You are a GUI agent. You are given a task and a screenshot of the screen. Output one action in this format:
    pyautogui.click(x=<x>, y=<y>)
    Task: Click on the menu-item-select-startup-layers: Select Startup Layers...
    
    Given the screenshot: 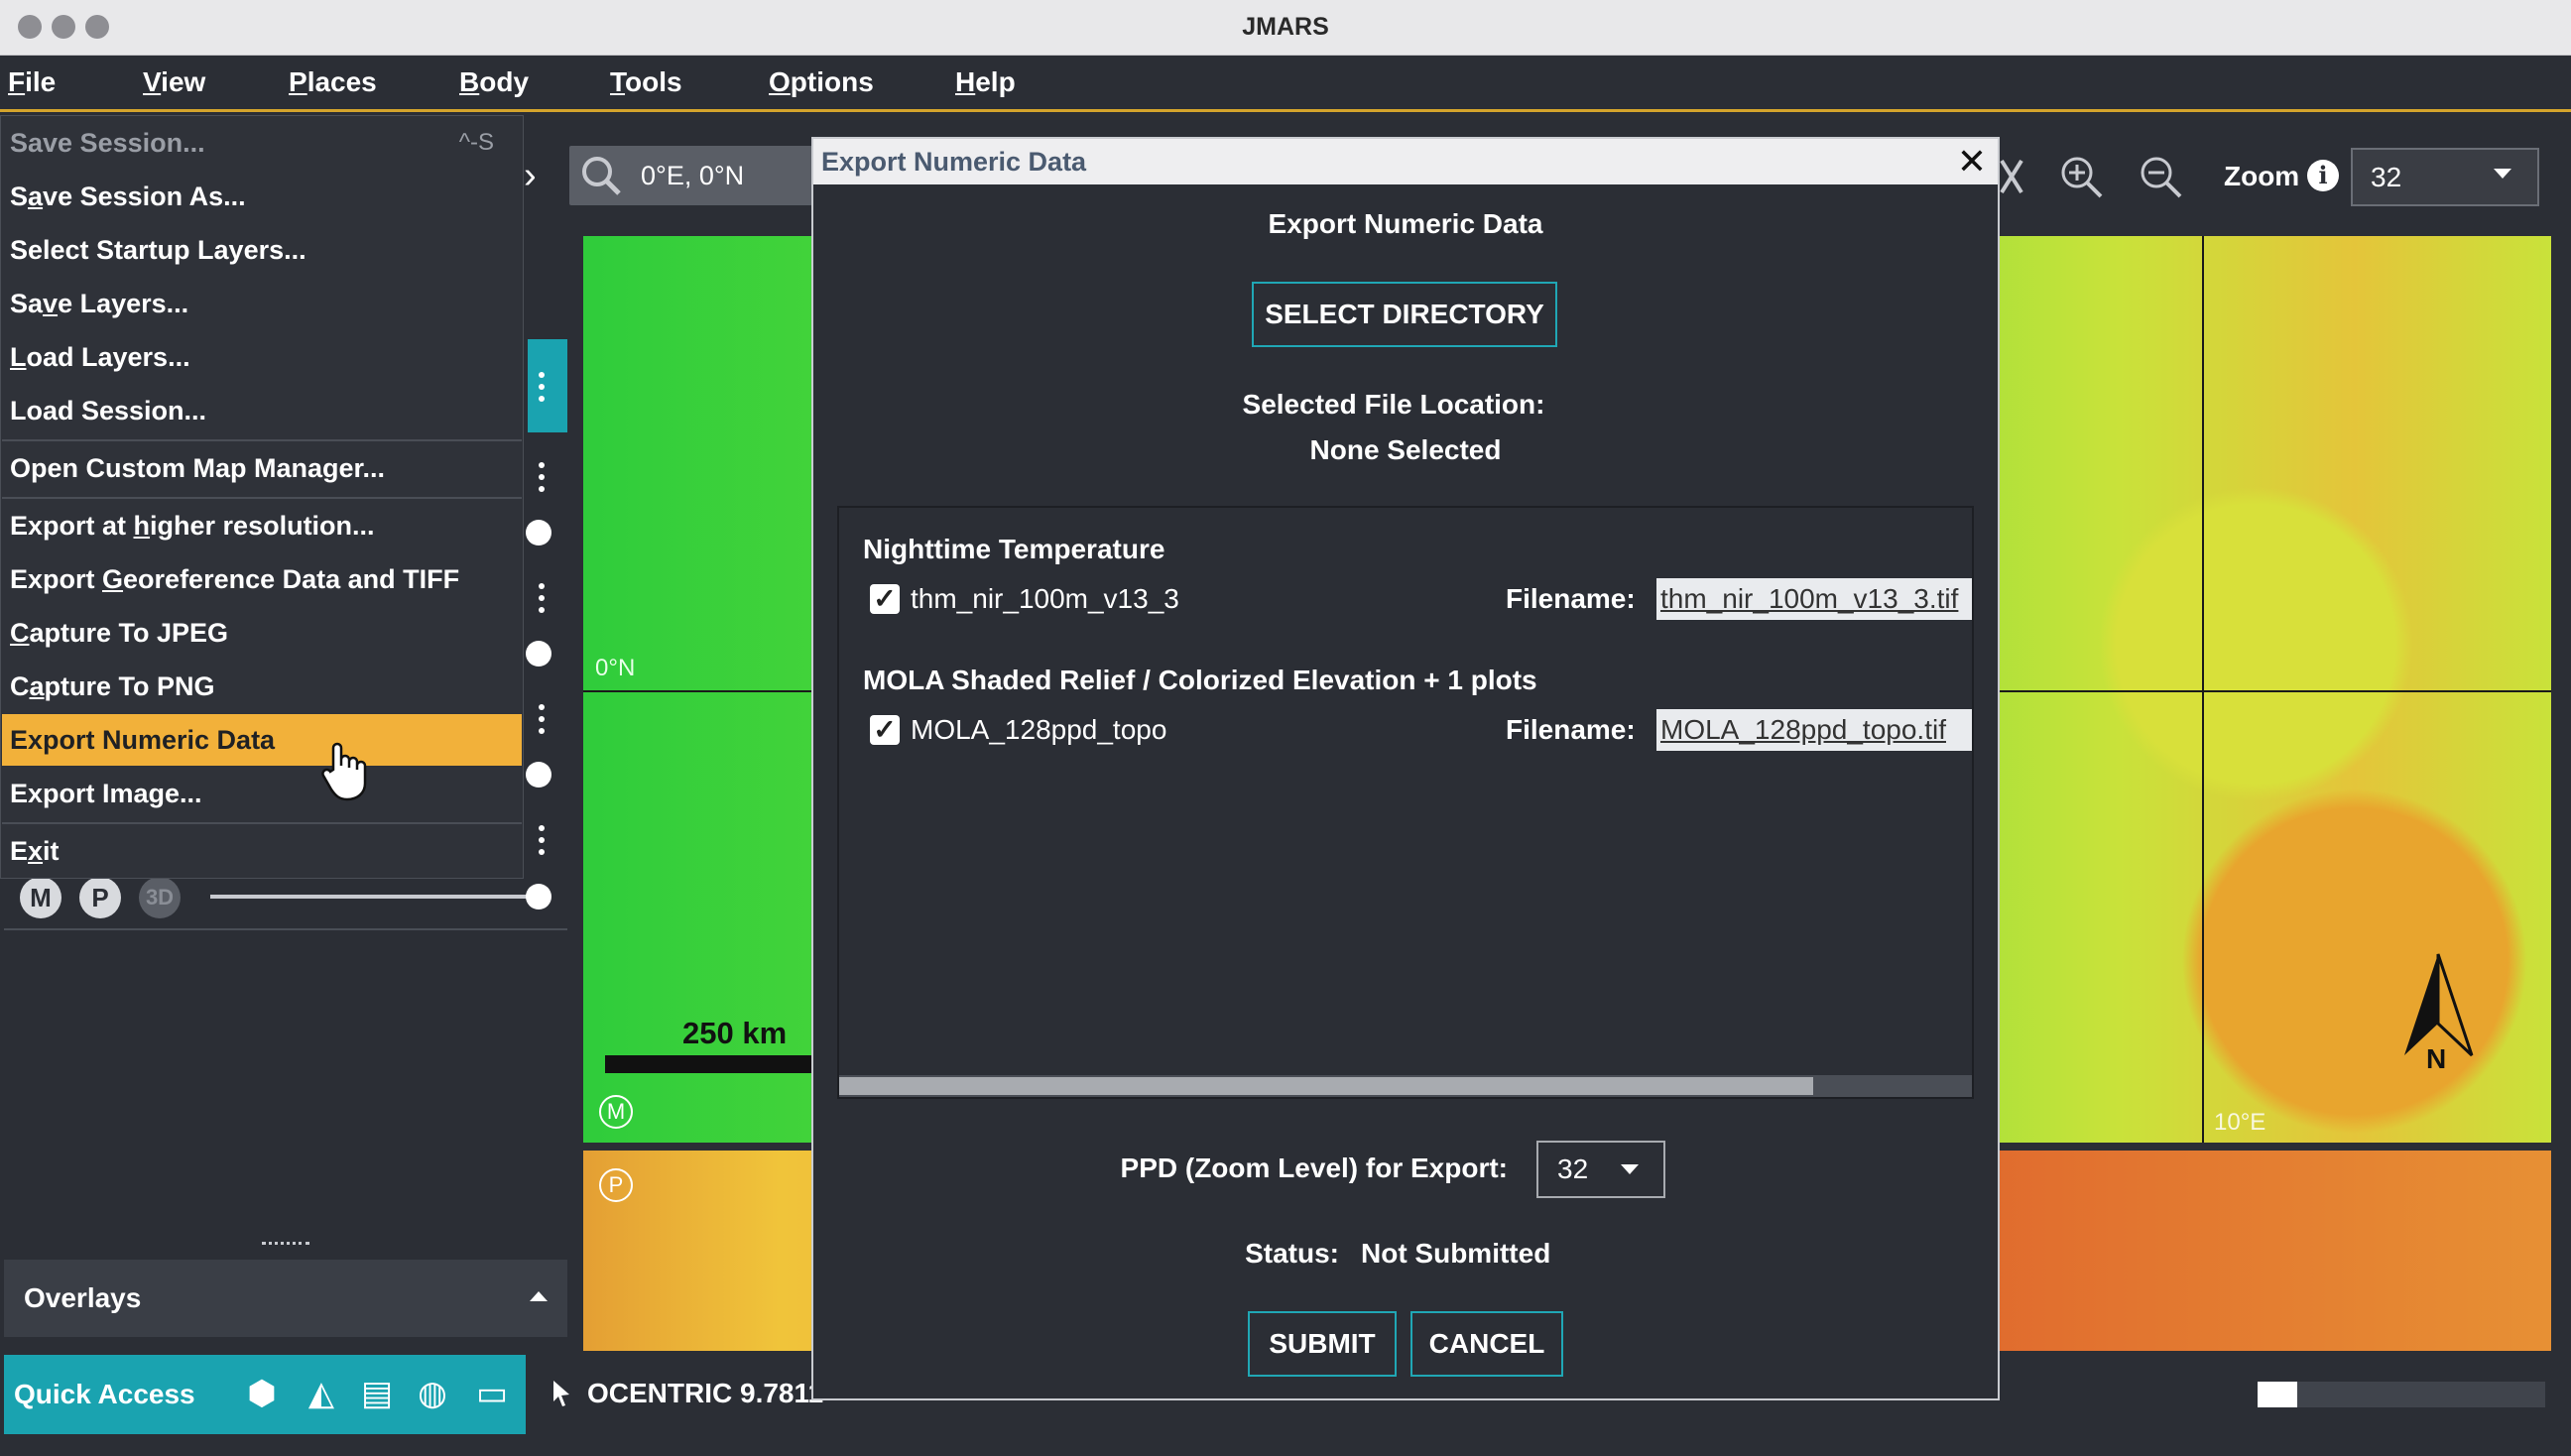 What is the action you would take?
    pyautogui.click(x=262, y=250)
    